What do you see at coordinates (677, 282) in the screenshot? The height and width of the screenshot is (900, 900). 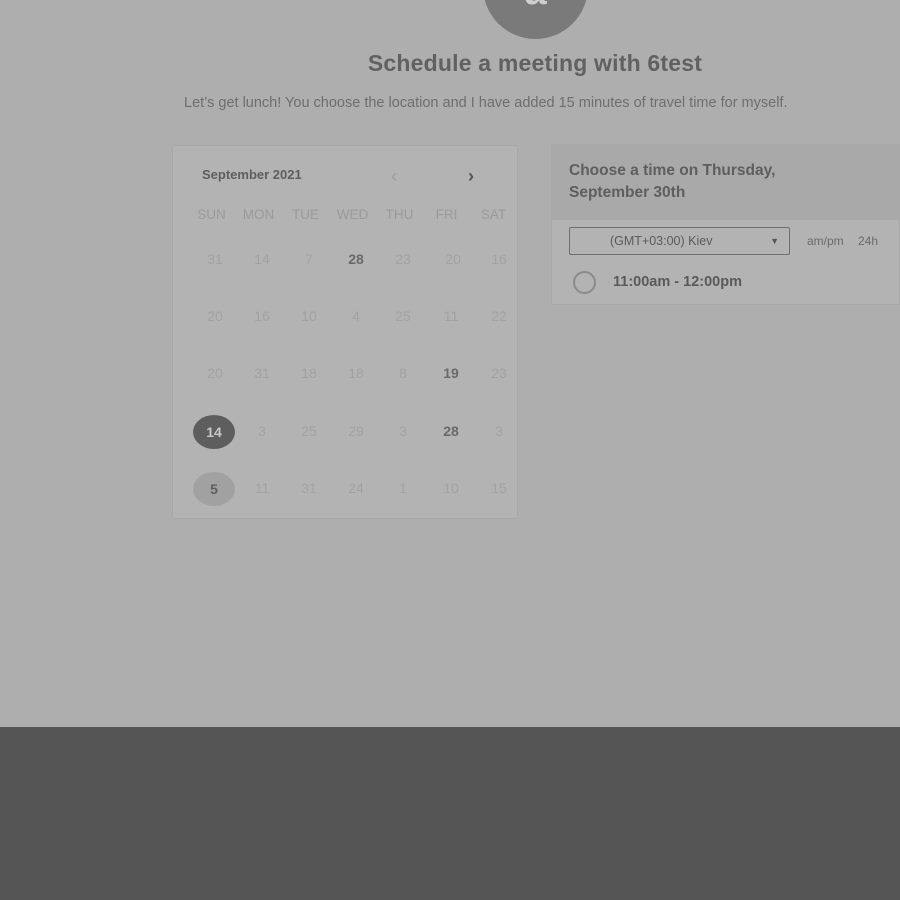 I see `time-slot-label: 11:00am - 12:00pm` at bounding box center [677, 282].